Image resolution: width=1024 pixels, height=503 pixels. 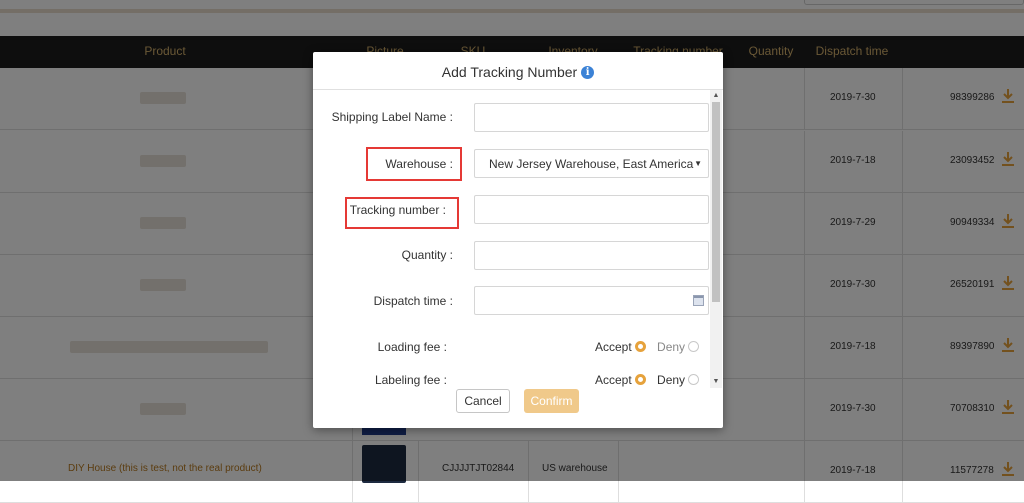 I want to click on tracking-number-input, so click(x=591, y=209).